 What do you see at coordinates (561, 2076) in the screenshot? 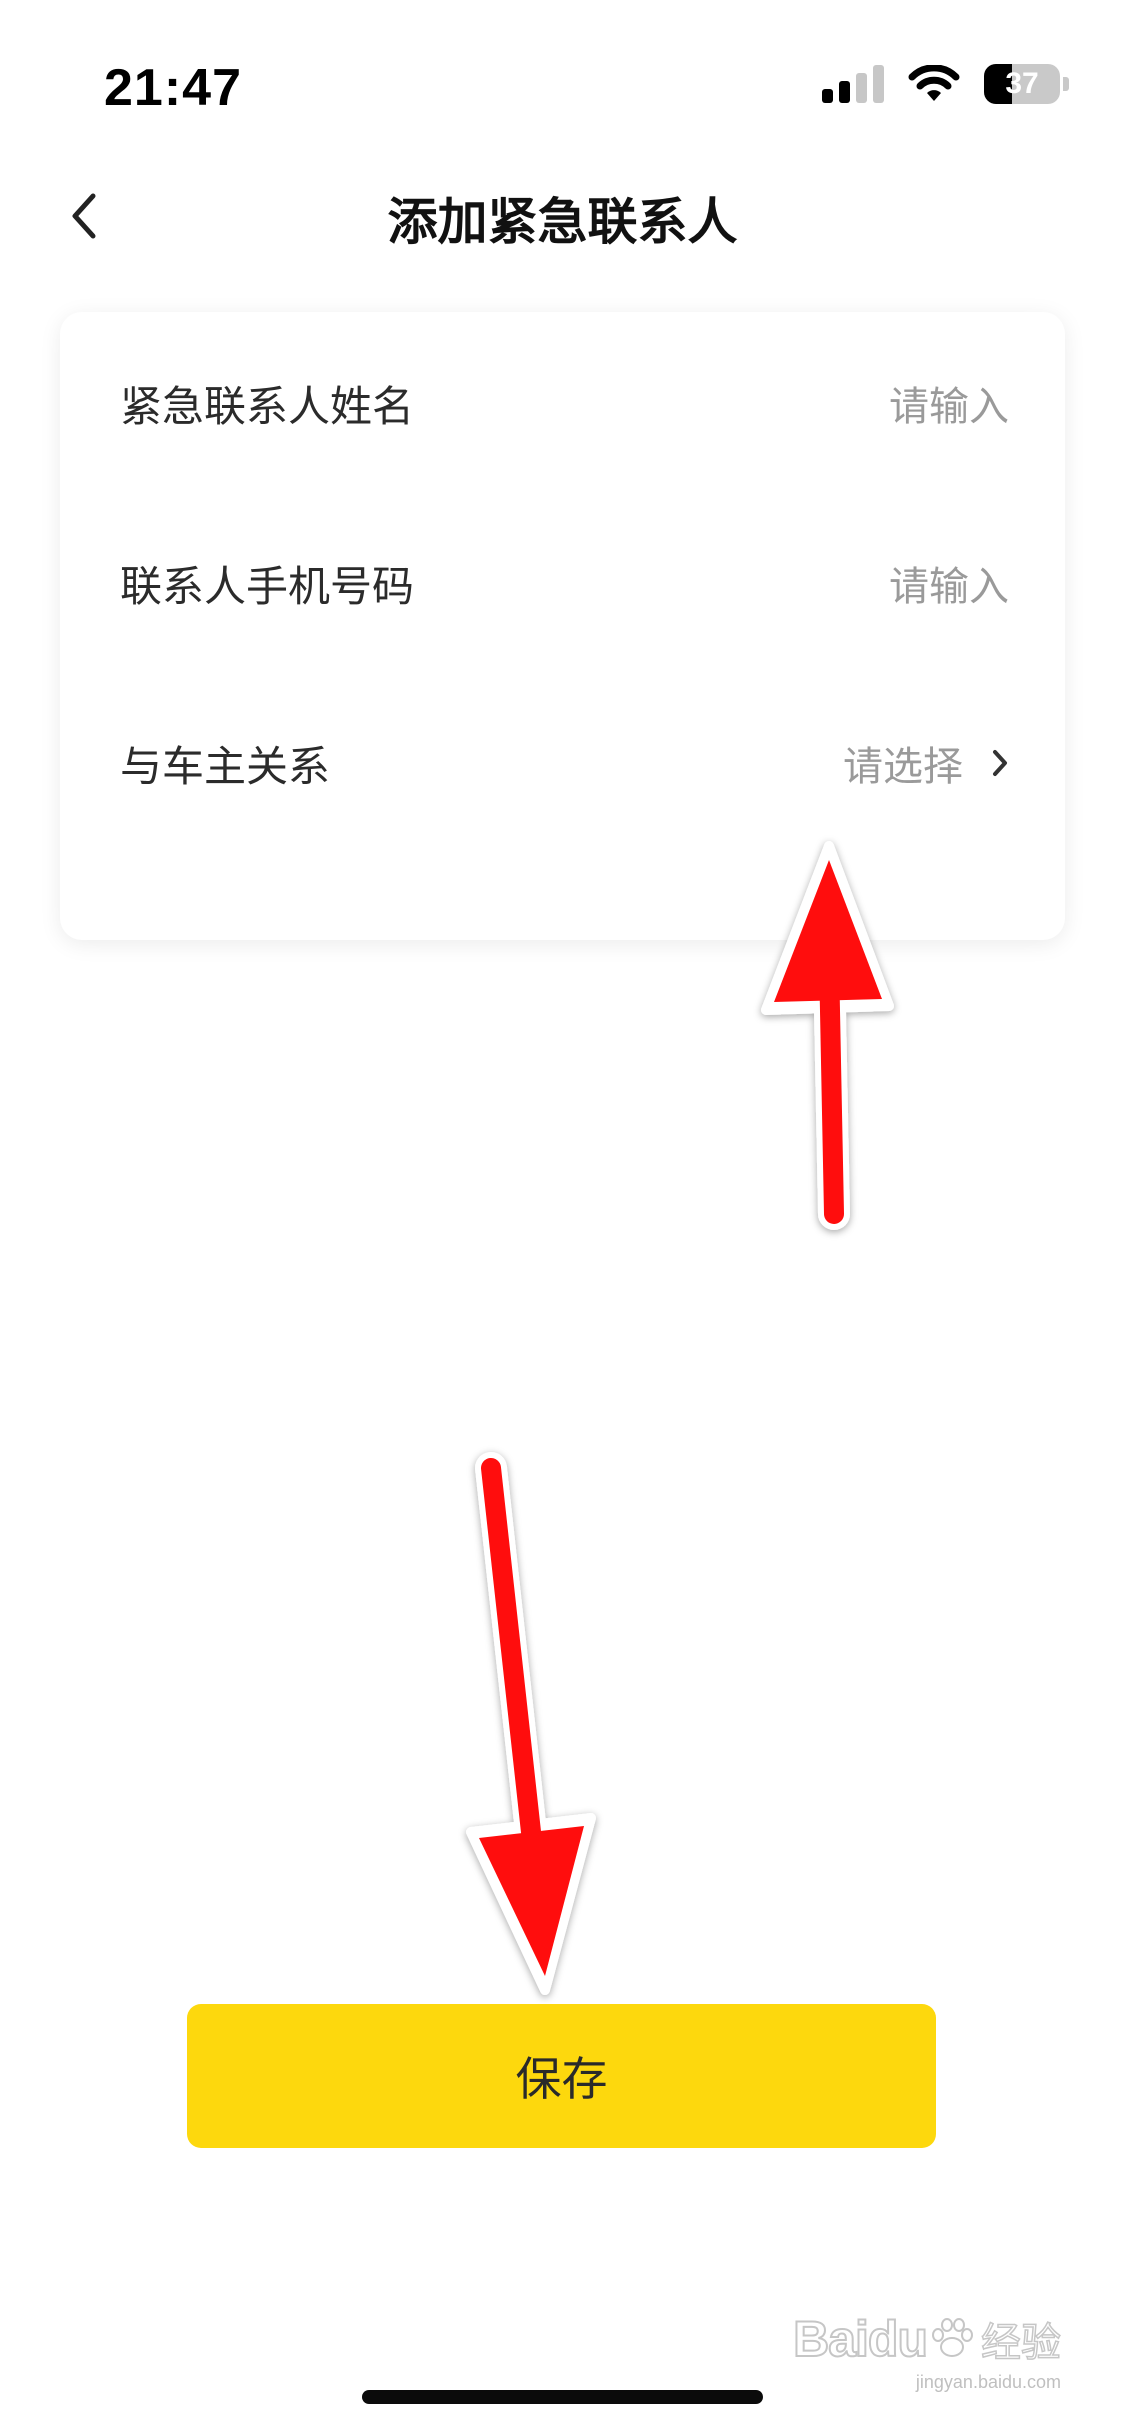
I see `save-button: 保存` at bounding box center [561, 2076].